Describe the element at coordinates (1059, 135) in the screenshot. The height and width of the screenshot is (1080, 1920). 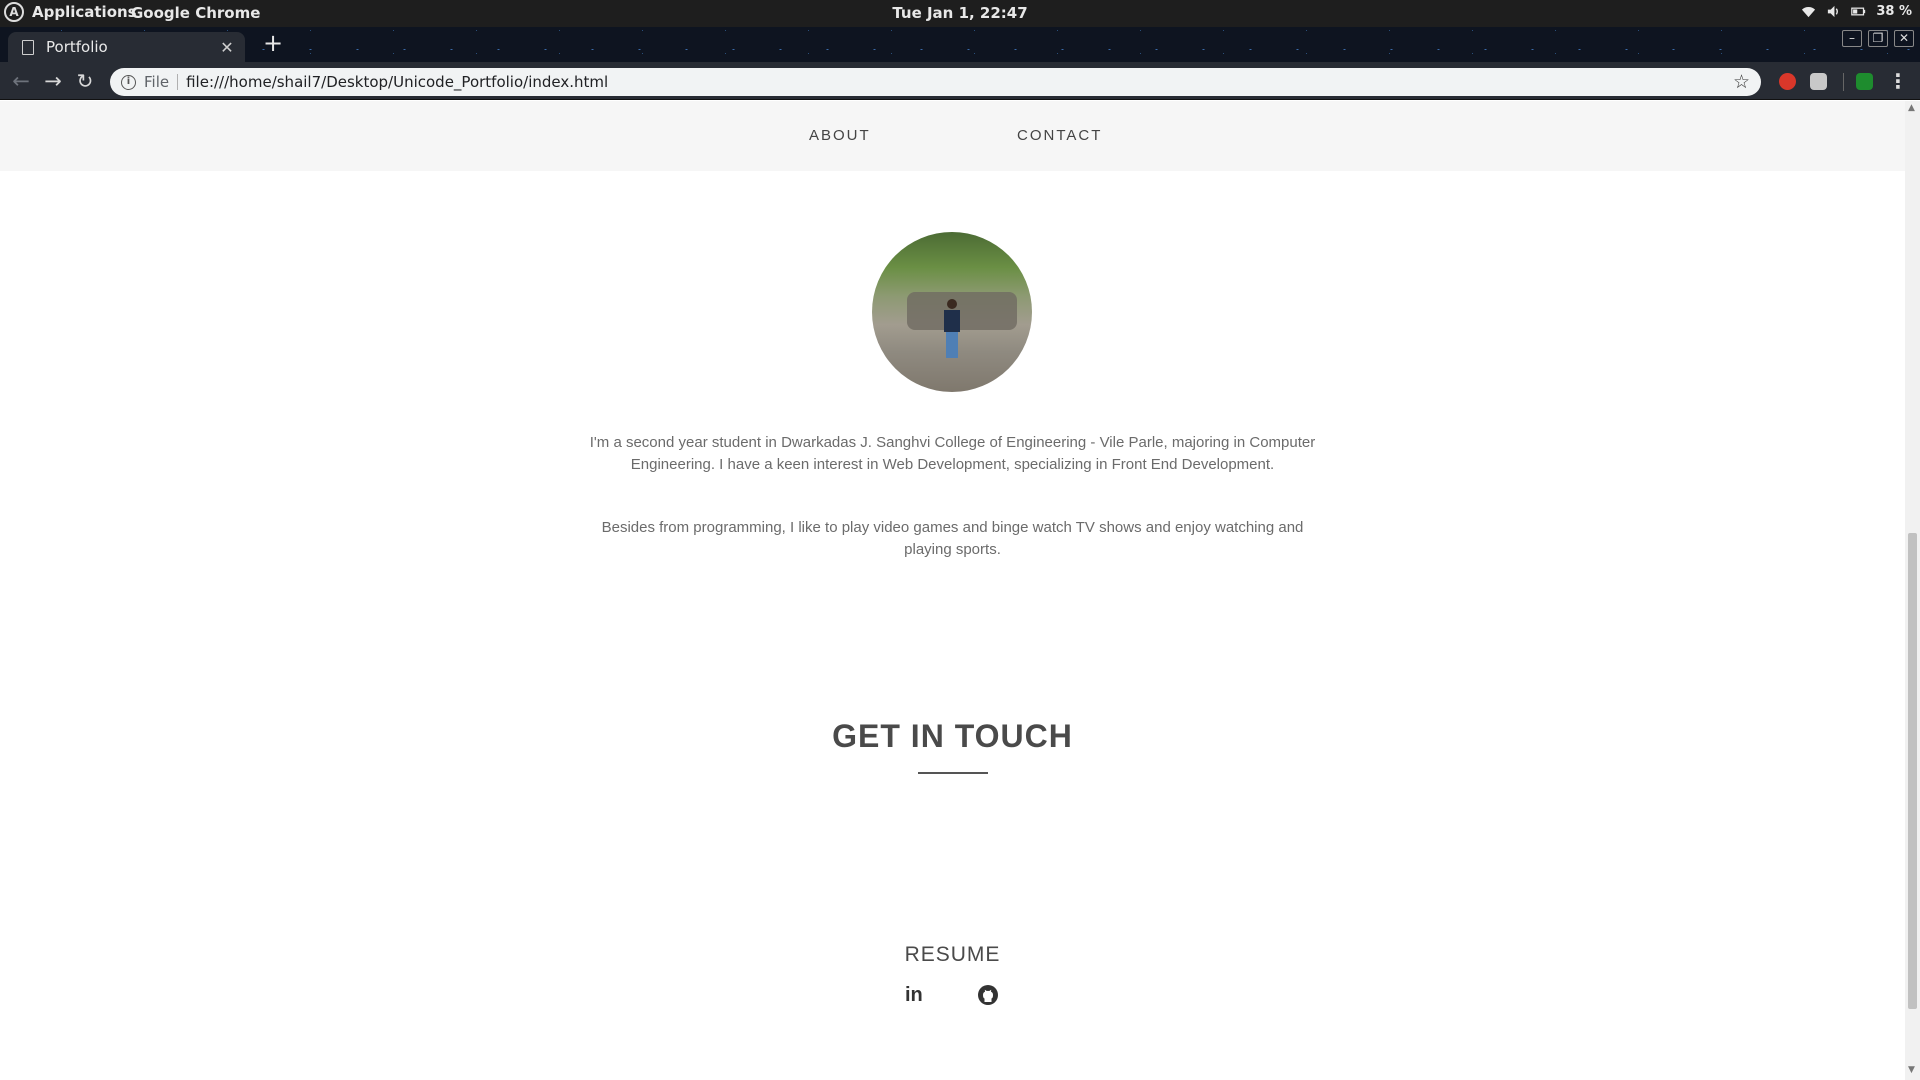
I see `nav-contact-link: CONTACT` at that location.